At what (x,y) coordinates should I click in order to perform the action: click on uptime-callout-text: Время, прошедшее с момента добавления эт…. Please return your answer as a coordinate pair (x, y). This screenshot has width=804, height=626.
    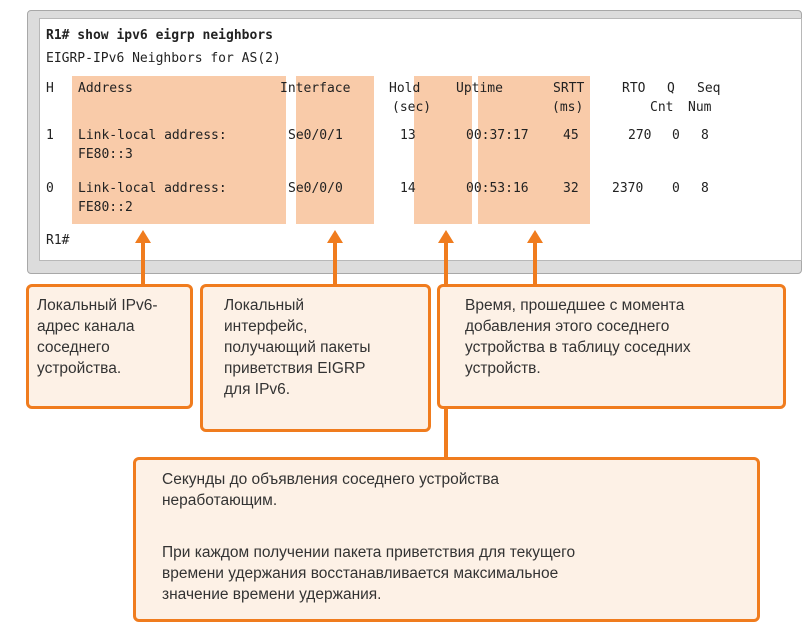
    Looking at the image, I should click on (578, 337).